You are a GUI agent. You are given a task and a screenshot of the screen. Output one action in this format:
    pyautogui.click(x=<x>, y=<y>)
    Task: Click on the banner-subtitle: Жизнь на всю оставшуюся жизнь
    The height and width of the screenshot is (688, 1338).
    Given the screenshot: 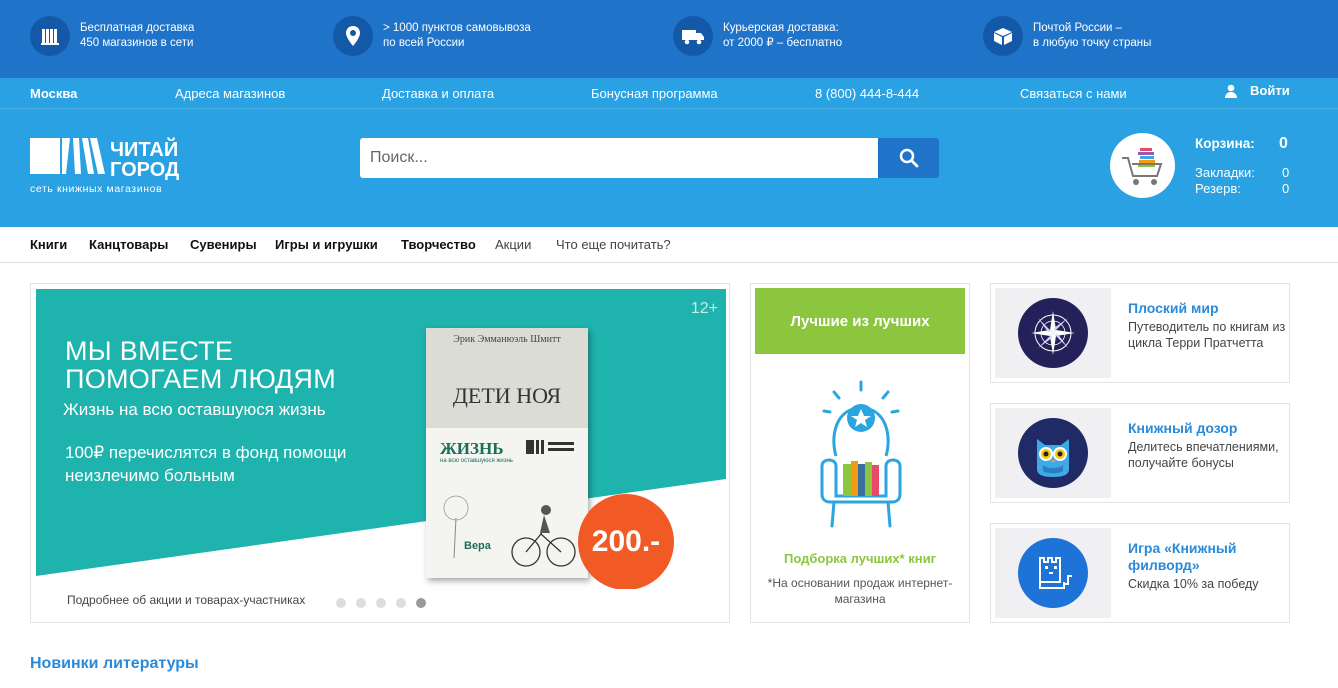 What is the action you would take?
    pyautogui.click(x=194, y=409)
    